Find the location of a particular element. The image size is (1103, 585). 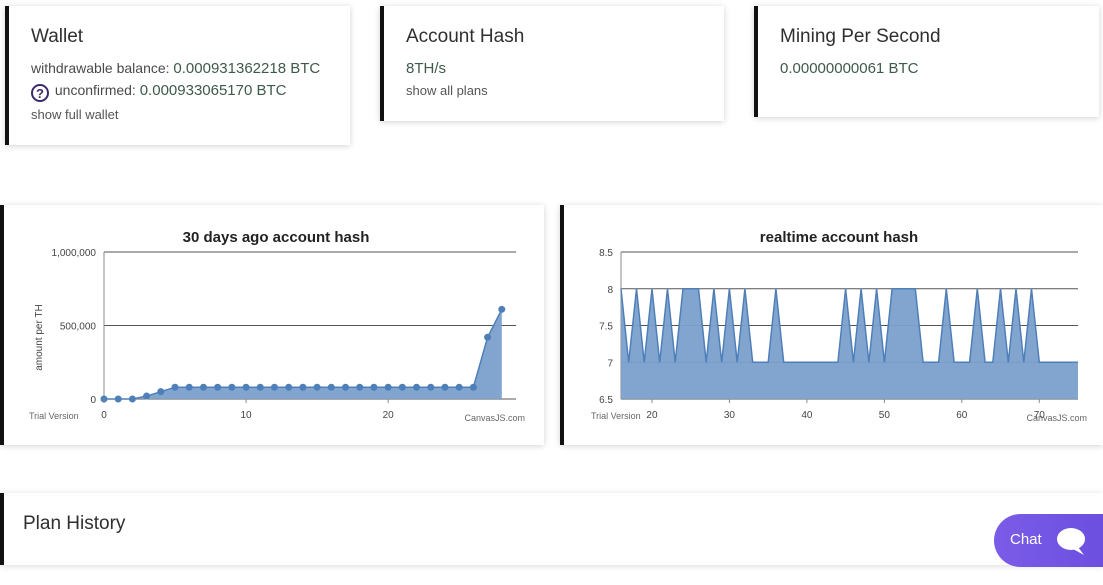

x-tick-label: 30 is located at coordinates (730, 415).